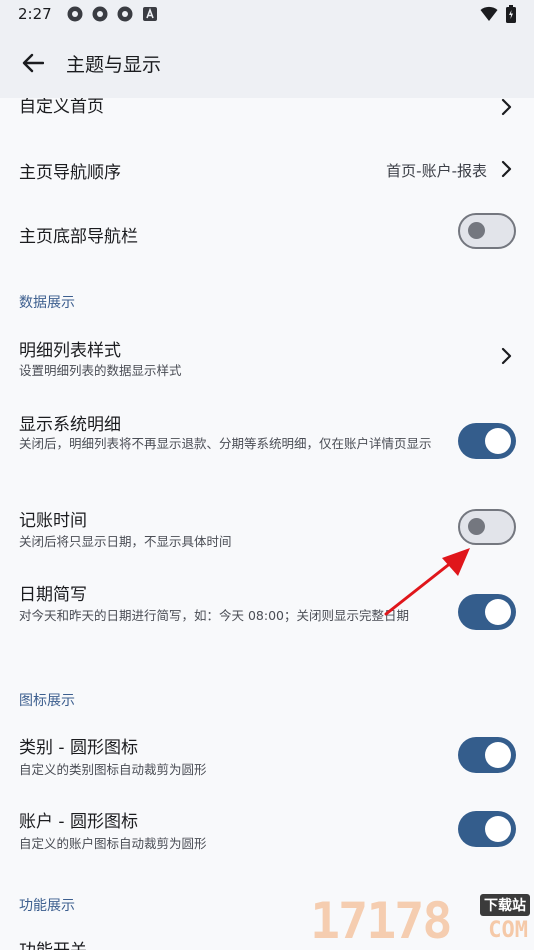 Image resolution: width=534 pixels, height=950 pixels. I want to click on system-detail-switch, so click(487, 441).